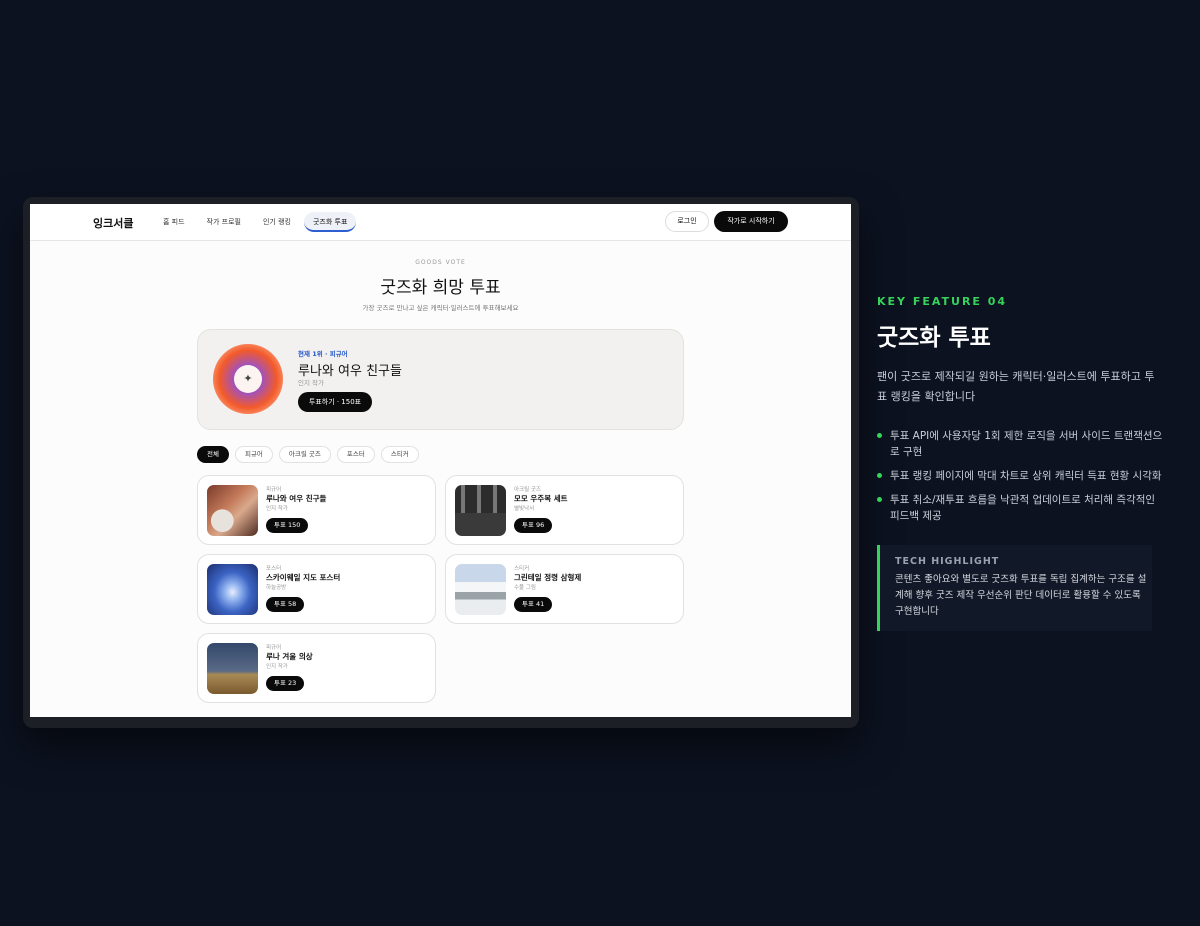 This screenshot has height=926, width=1200. What do you see at coordinates (174, 222) in the screenshot?
I see `nav-link-home-feed: 홈 피드` at bounding box center [174, 222].